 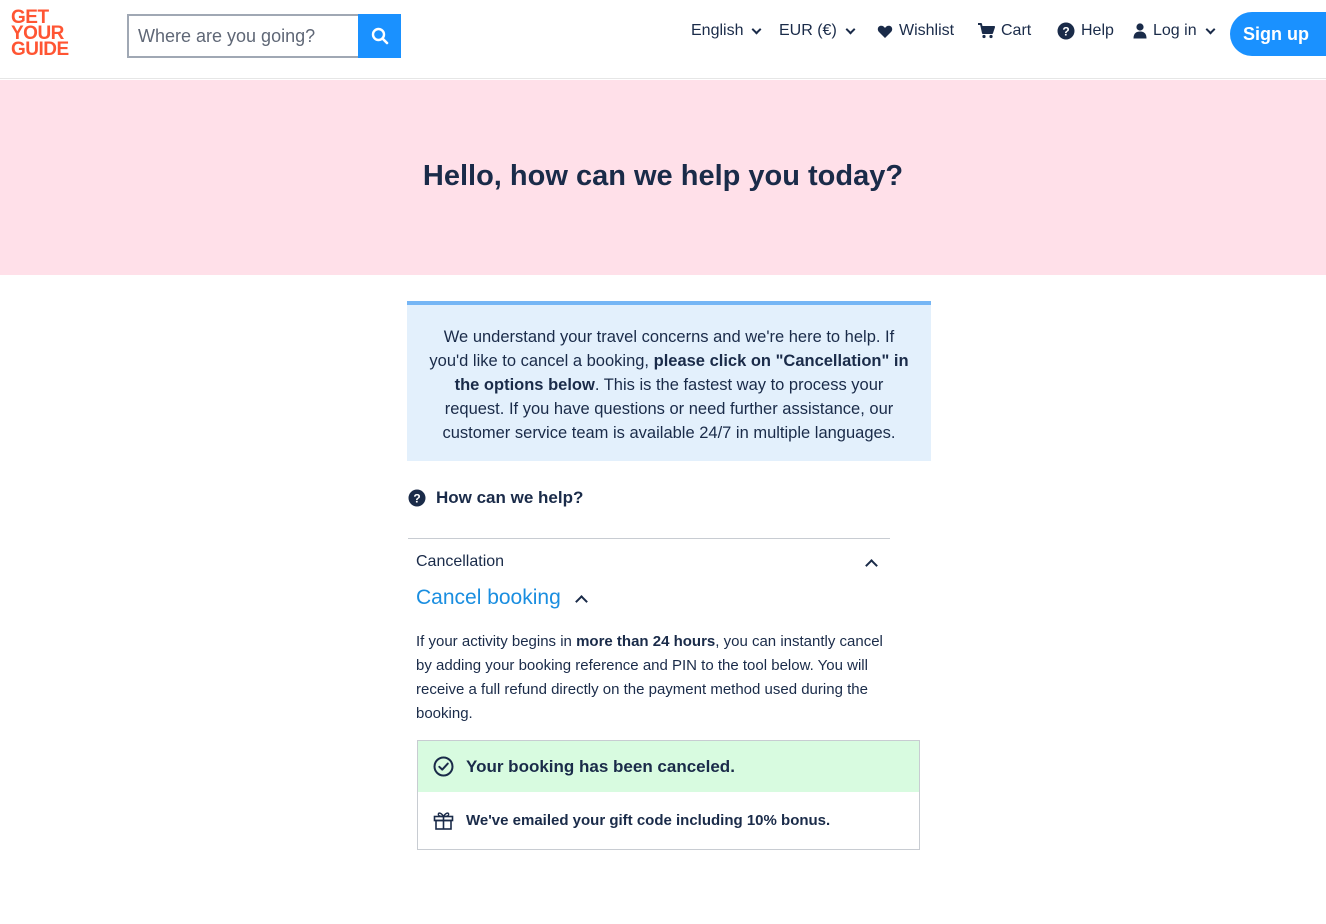 I want to click on page-title: Hello, how can we help you today?, so click(x=663, y=176).